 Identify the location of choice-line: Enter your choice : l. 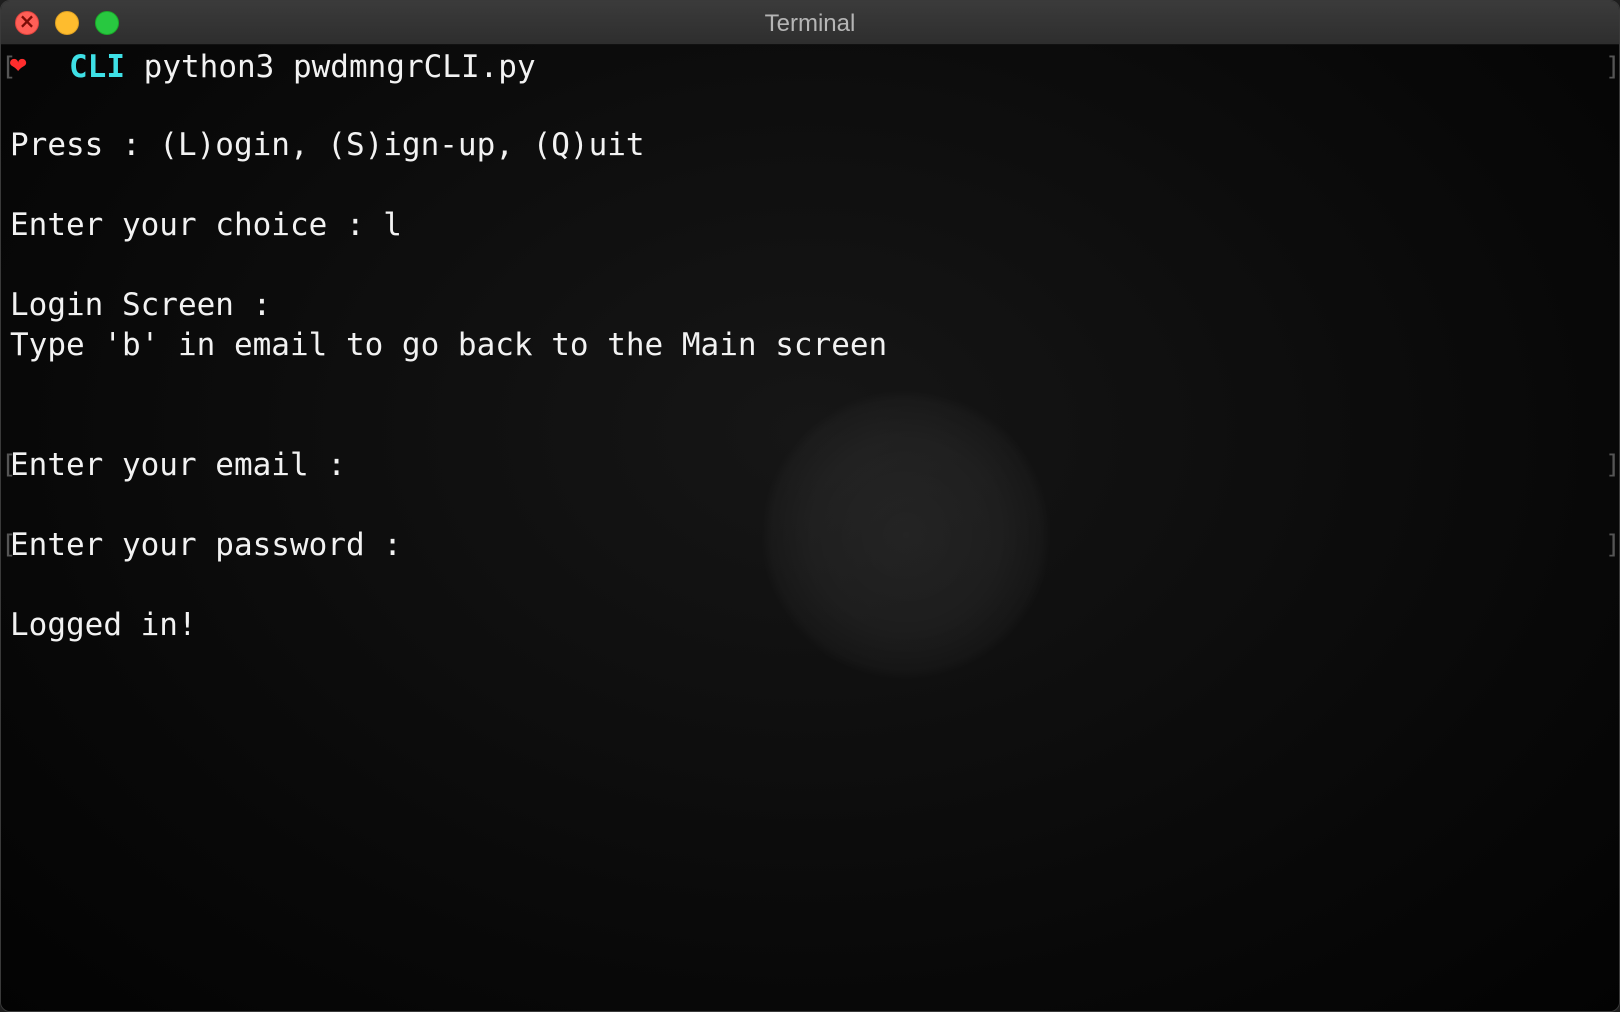
(206, 225).